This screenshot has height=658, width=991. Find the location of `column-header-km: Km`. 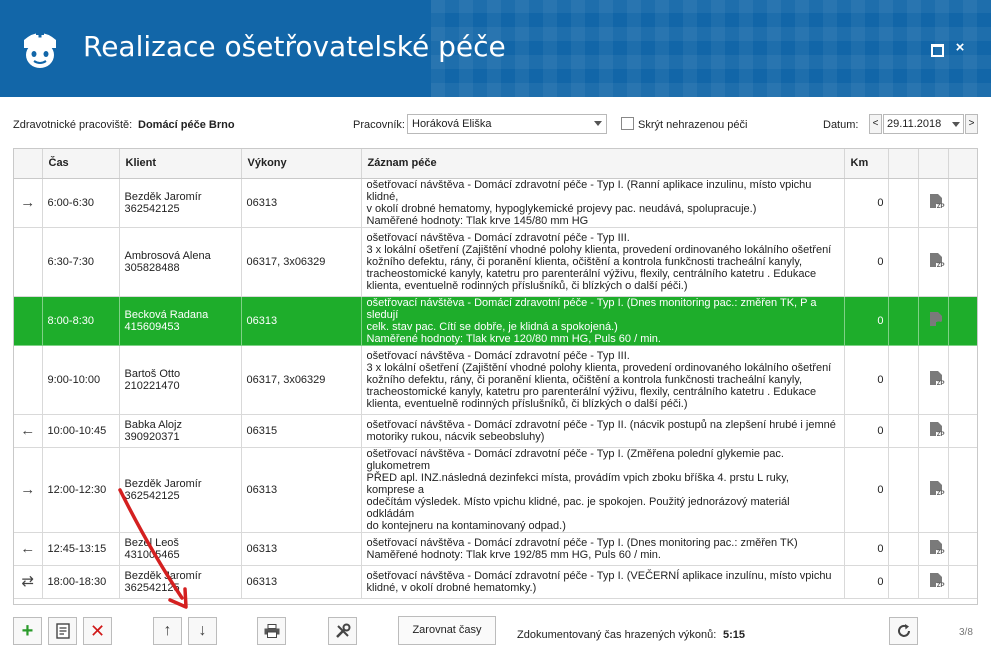

column-header-km: Km is located at coordinates (866, 164).